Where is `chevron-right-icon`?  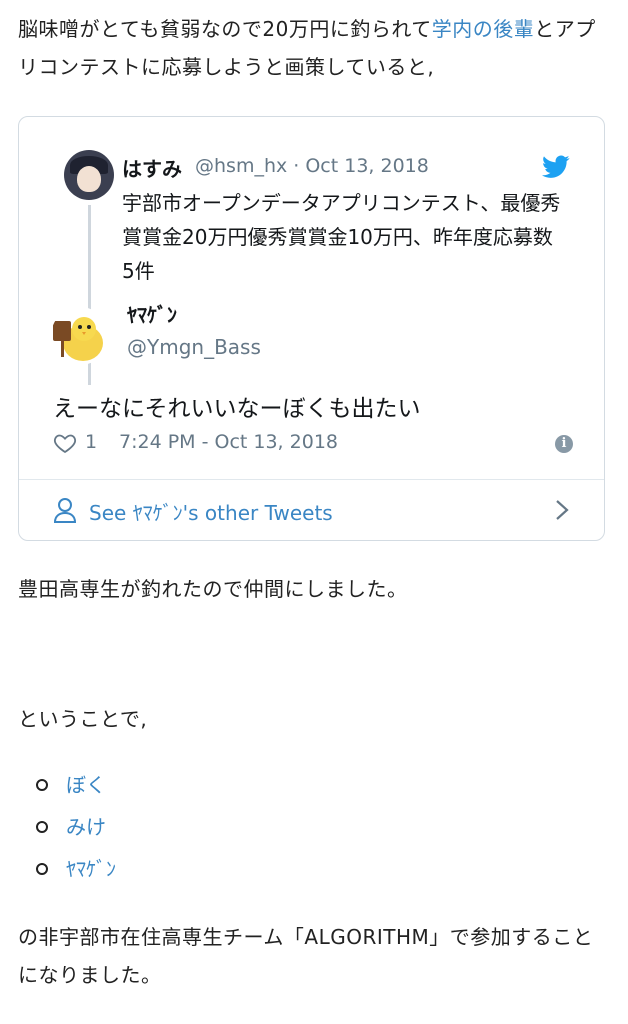 chevron-right-icon is located at coordinates (562, 510).